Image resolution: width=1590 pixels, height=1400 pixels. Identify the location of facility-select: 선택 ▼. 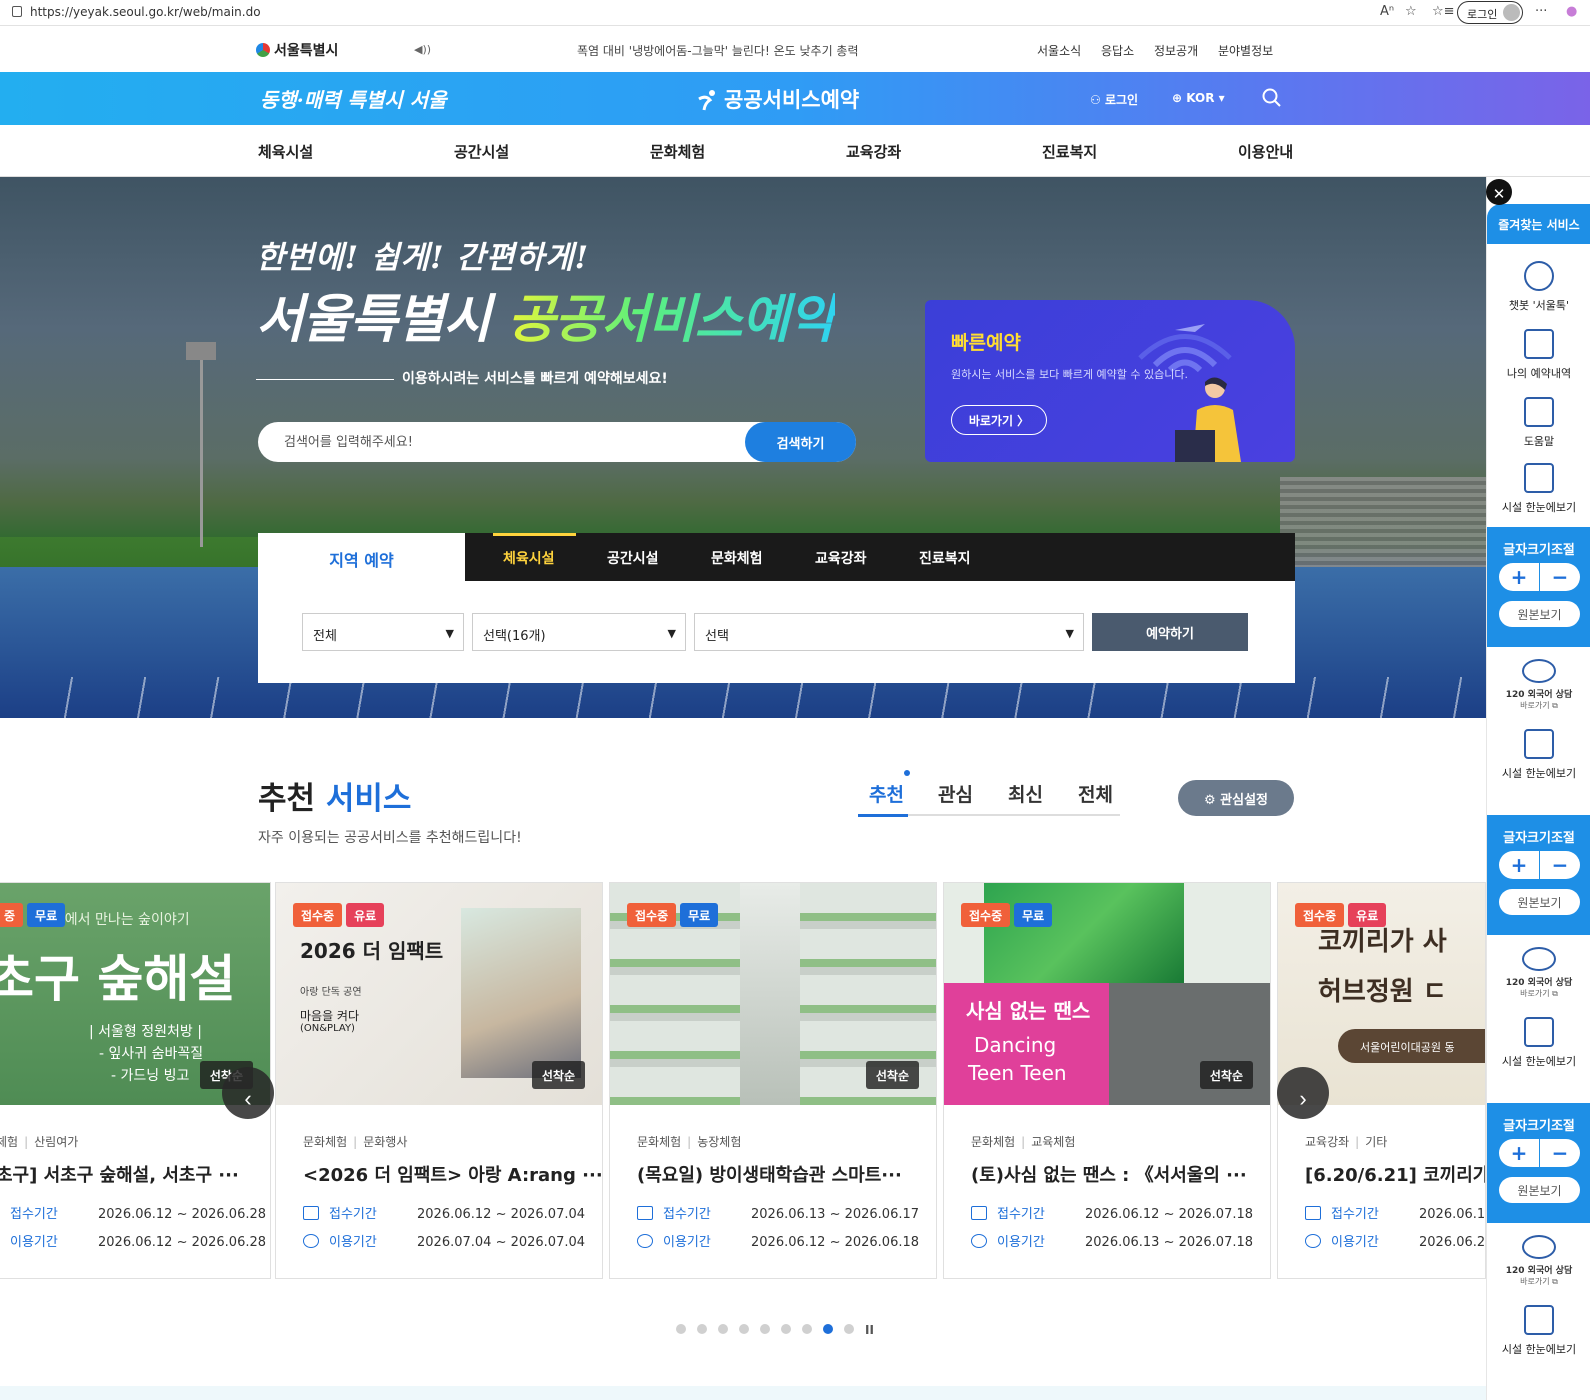
(889, 632).